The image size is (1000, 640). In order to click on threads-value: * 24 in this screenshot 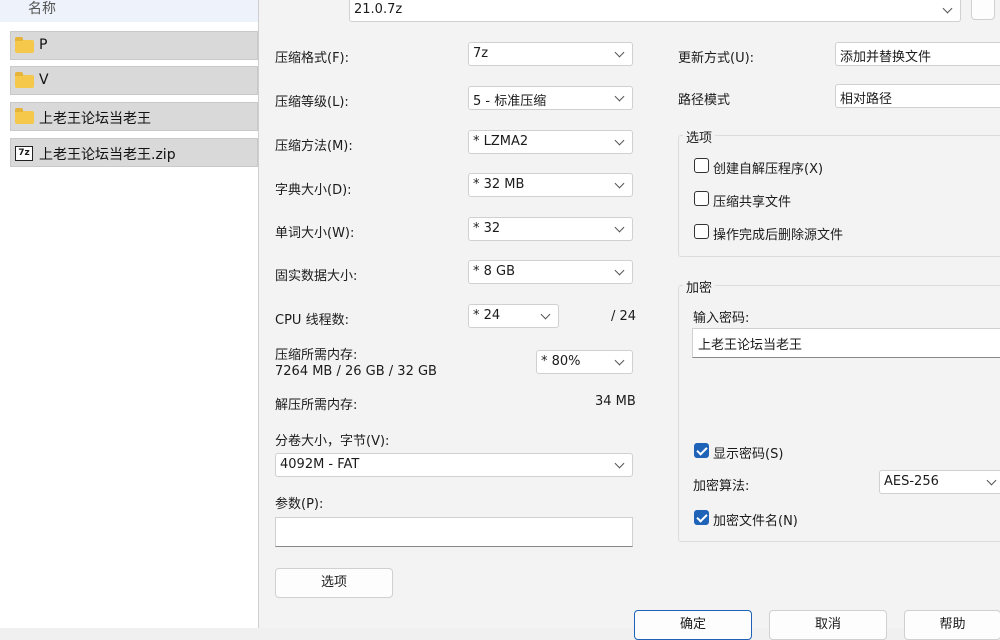, I will do `click(487, 315)`.